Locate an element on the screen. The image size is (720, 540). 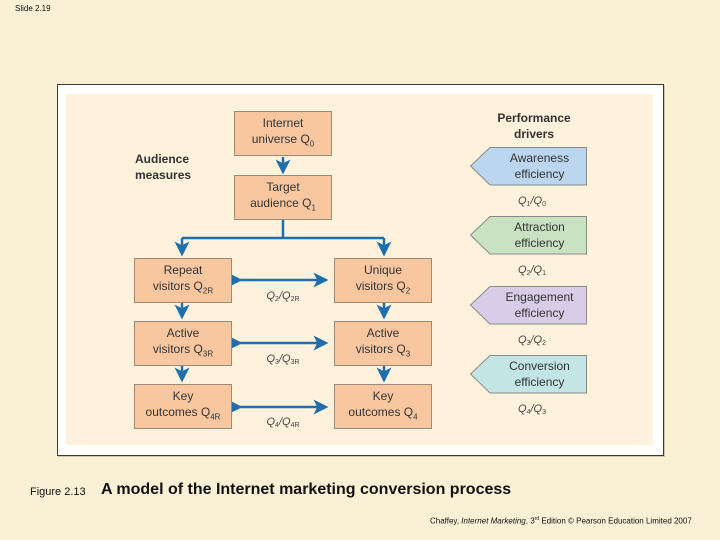
driver-line: Conversion is located at coordinates (539, 366).